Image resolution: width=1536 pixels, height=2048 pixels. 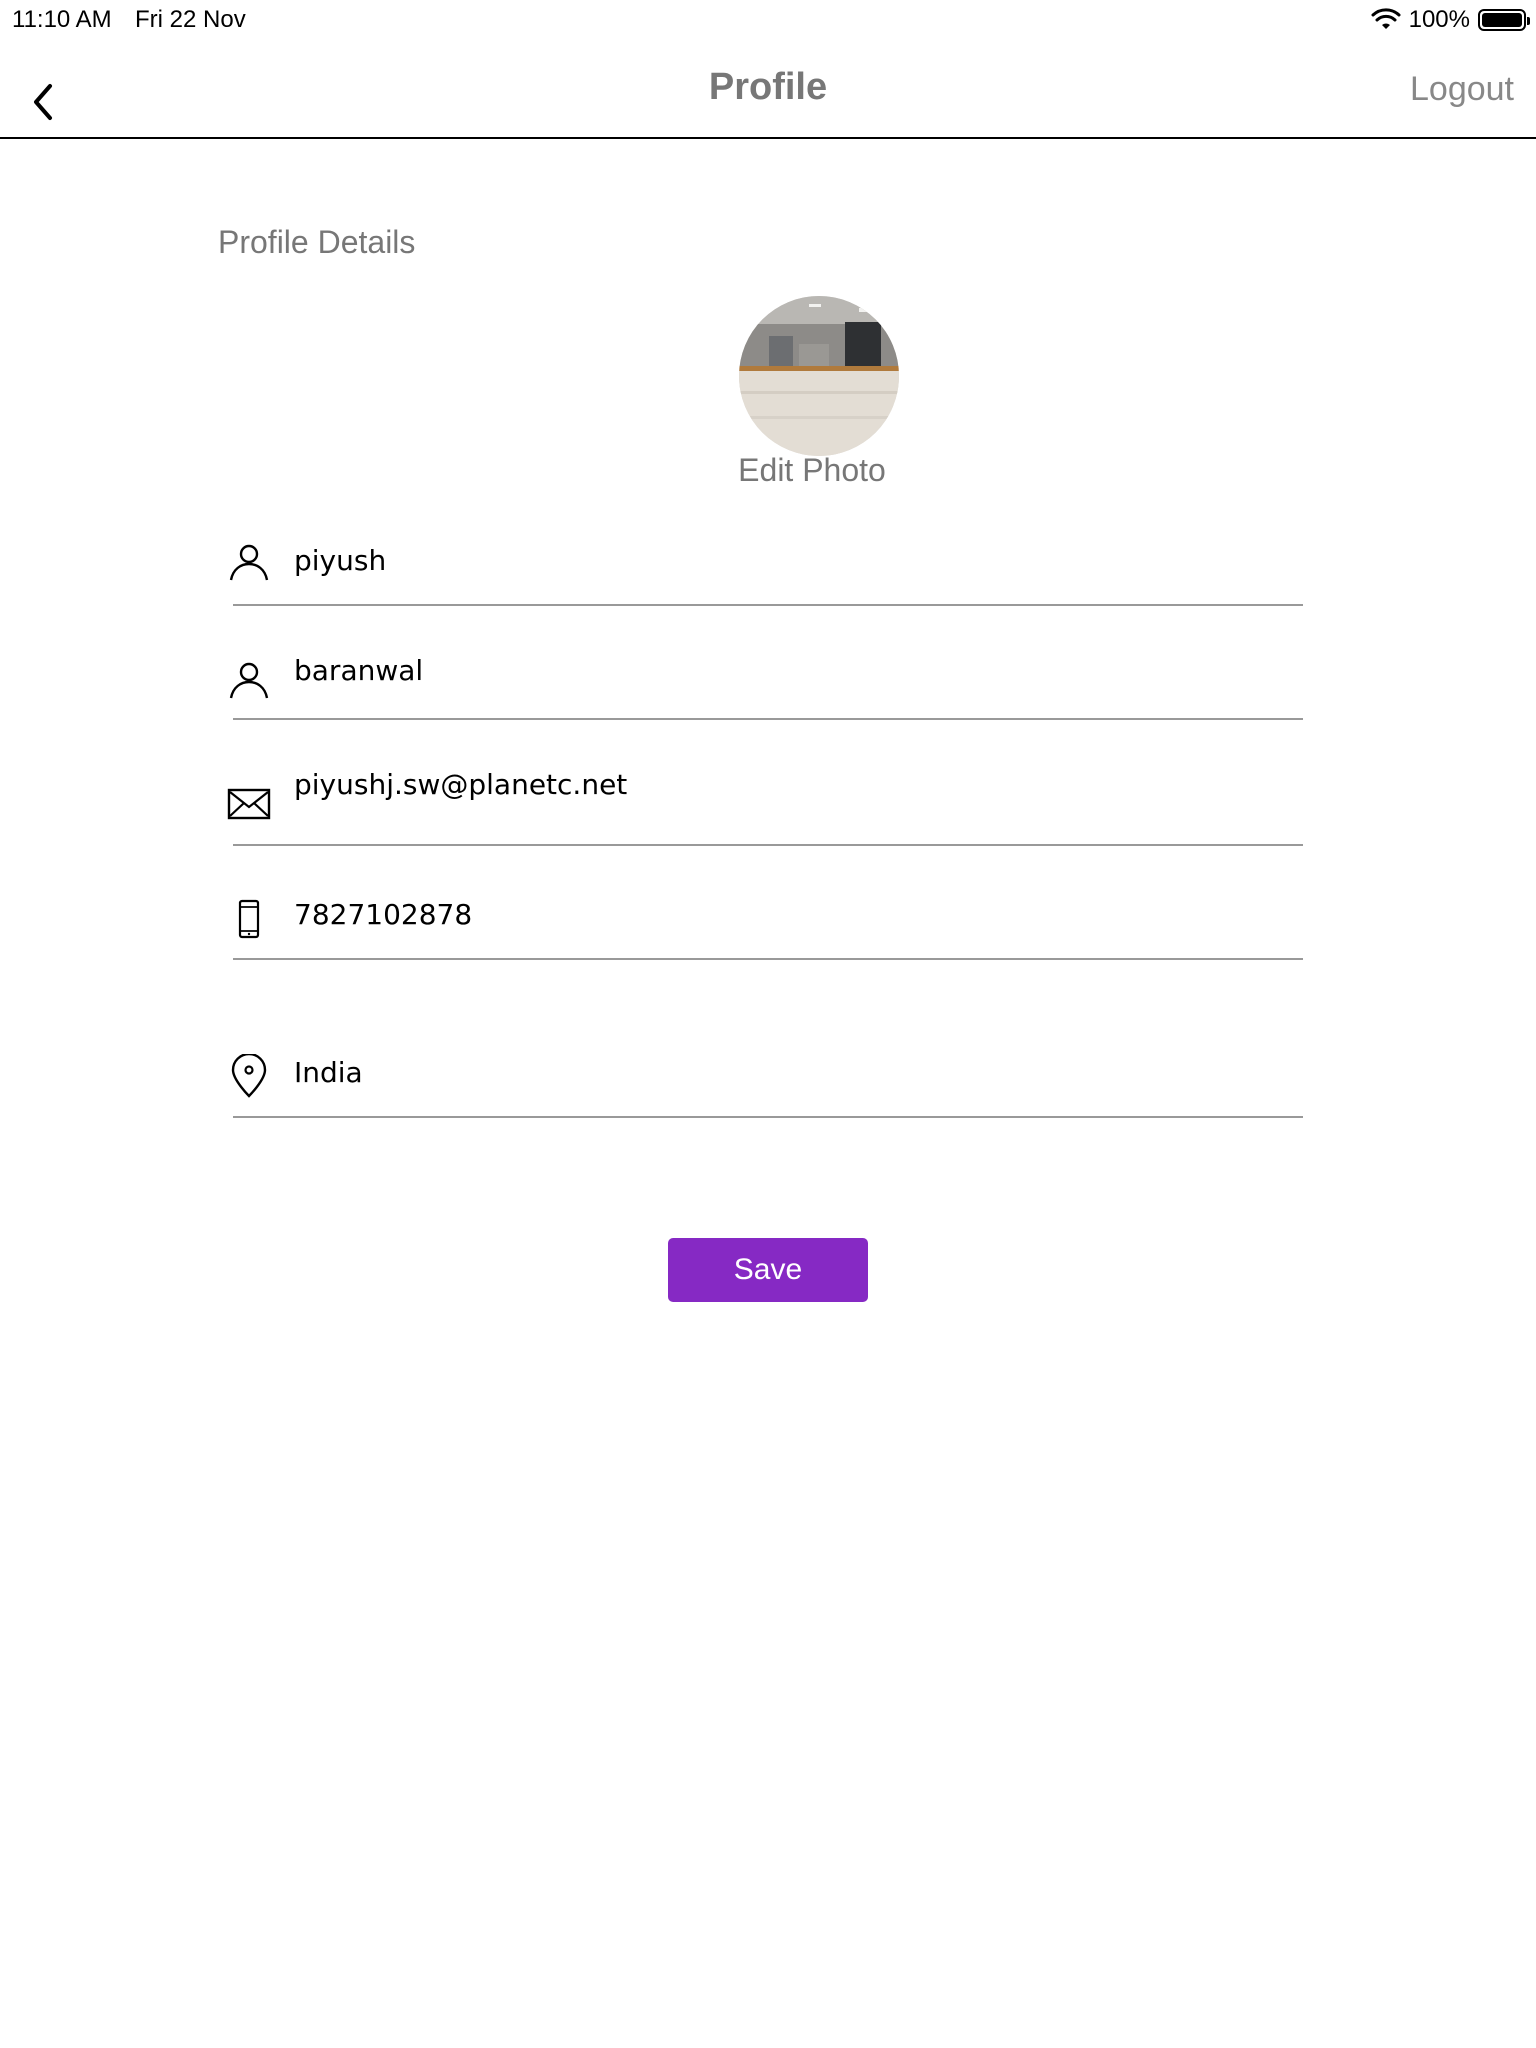 What do you see at coordinates (784, 670) in the screenshot?
I see `last-name-input` at bounding box center [784, 670].